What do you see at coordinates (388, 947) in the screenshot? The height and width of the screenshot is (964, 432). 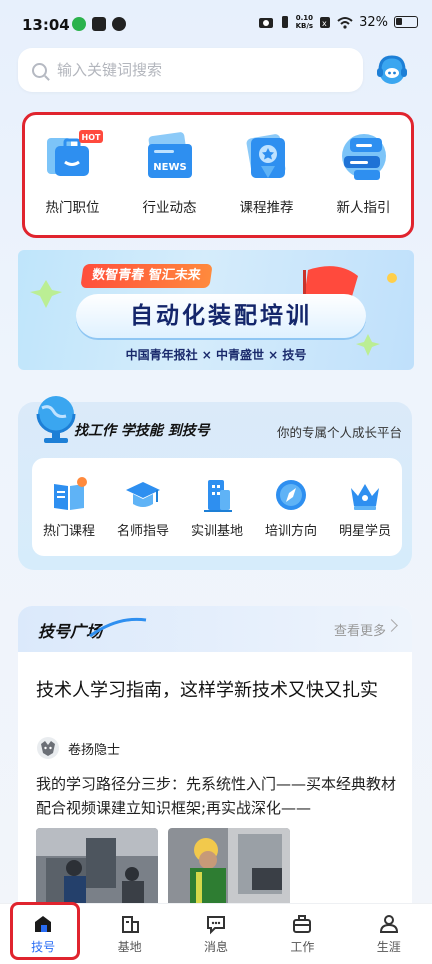 I see `tab-label: 生涯` at bounding box center [388, 947].